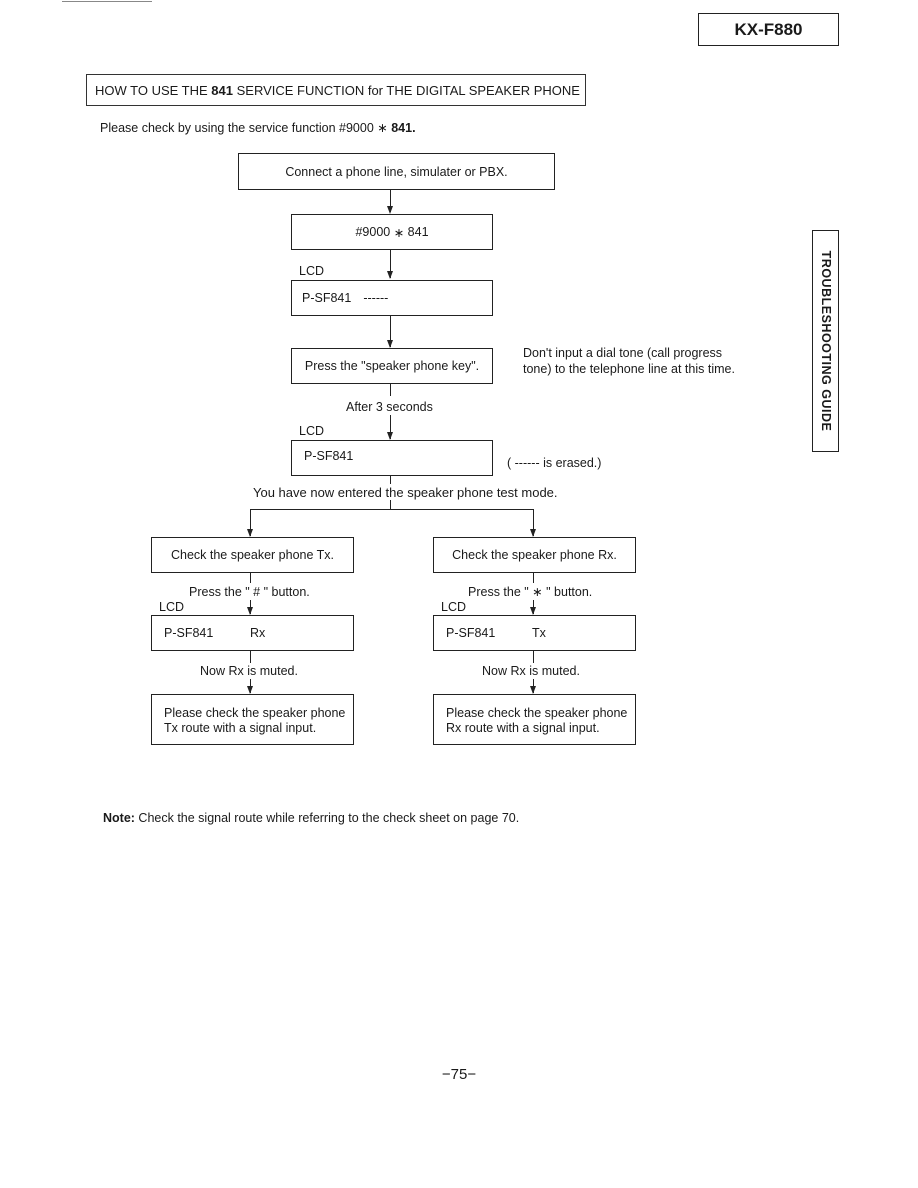 The height and width of the screenshot is (1188, 918). I want to click on page-number: −75−, so click(459, 1074).